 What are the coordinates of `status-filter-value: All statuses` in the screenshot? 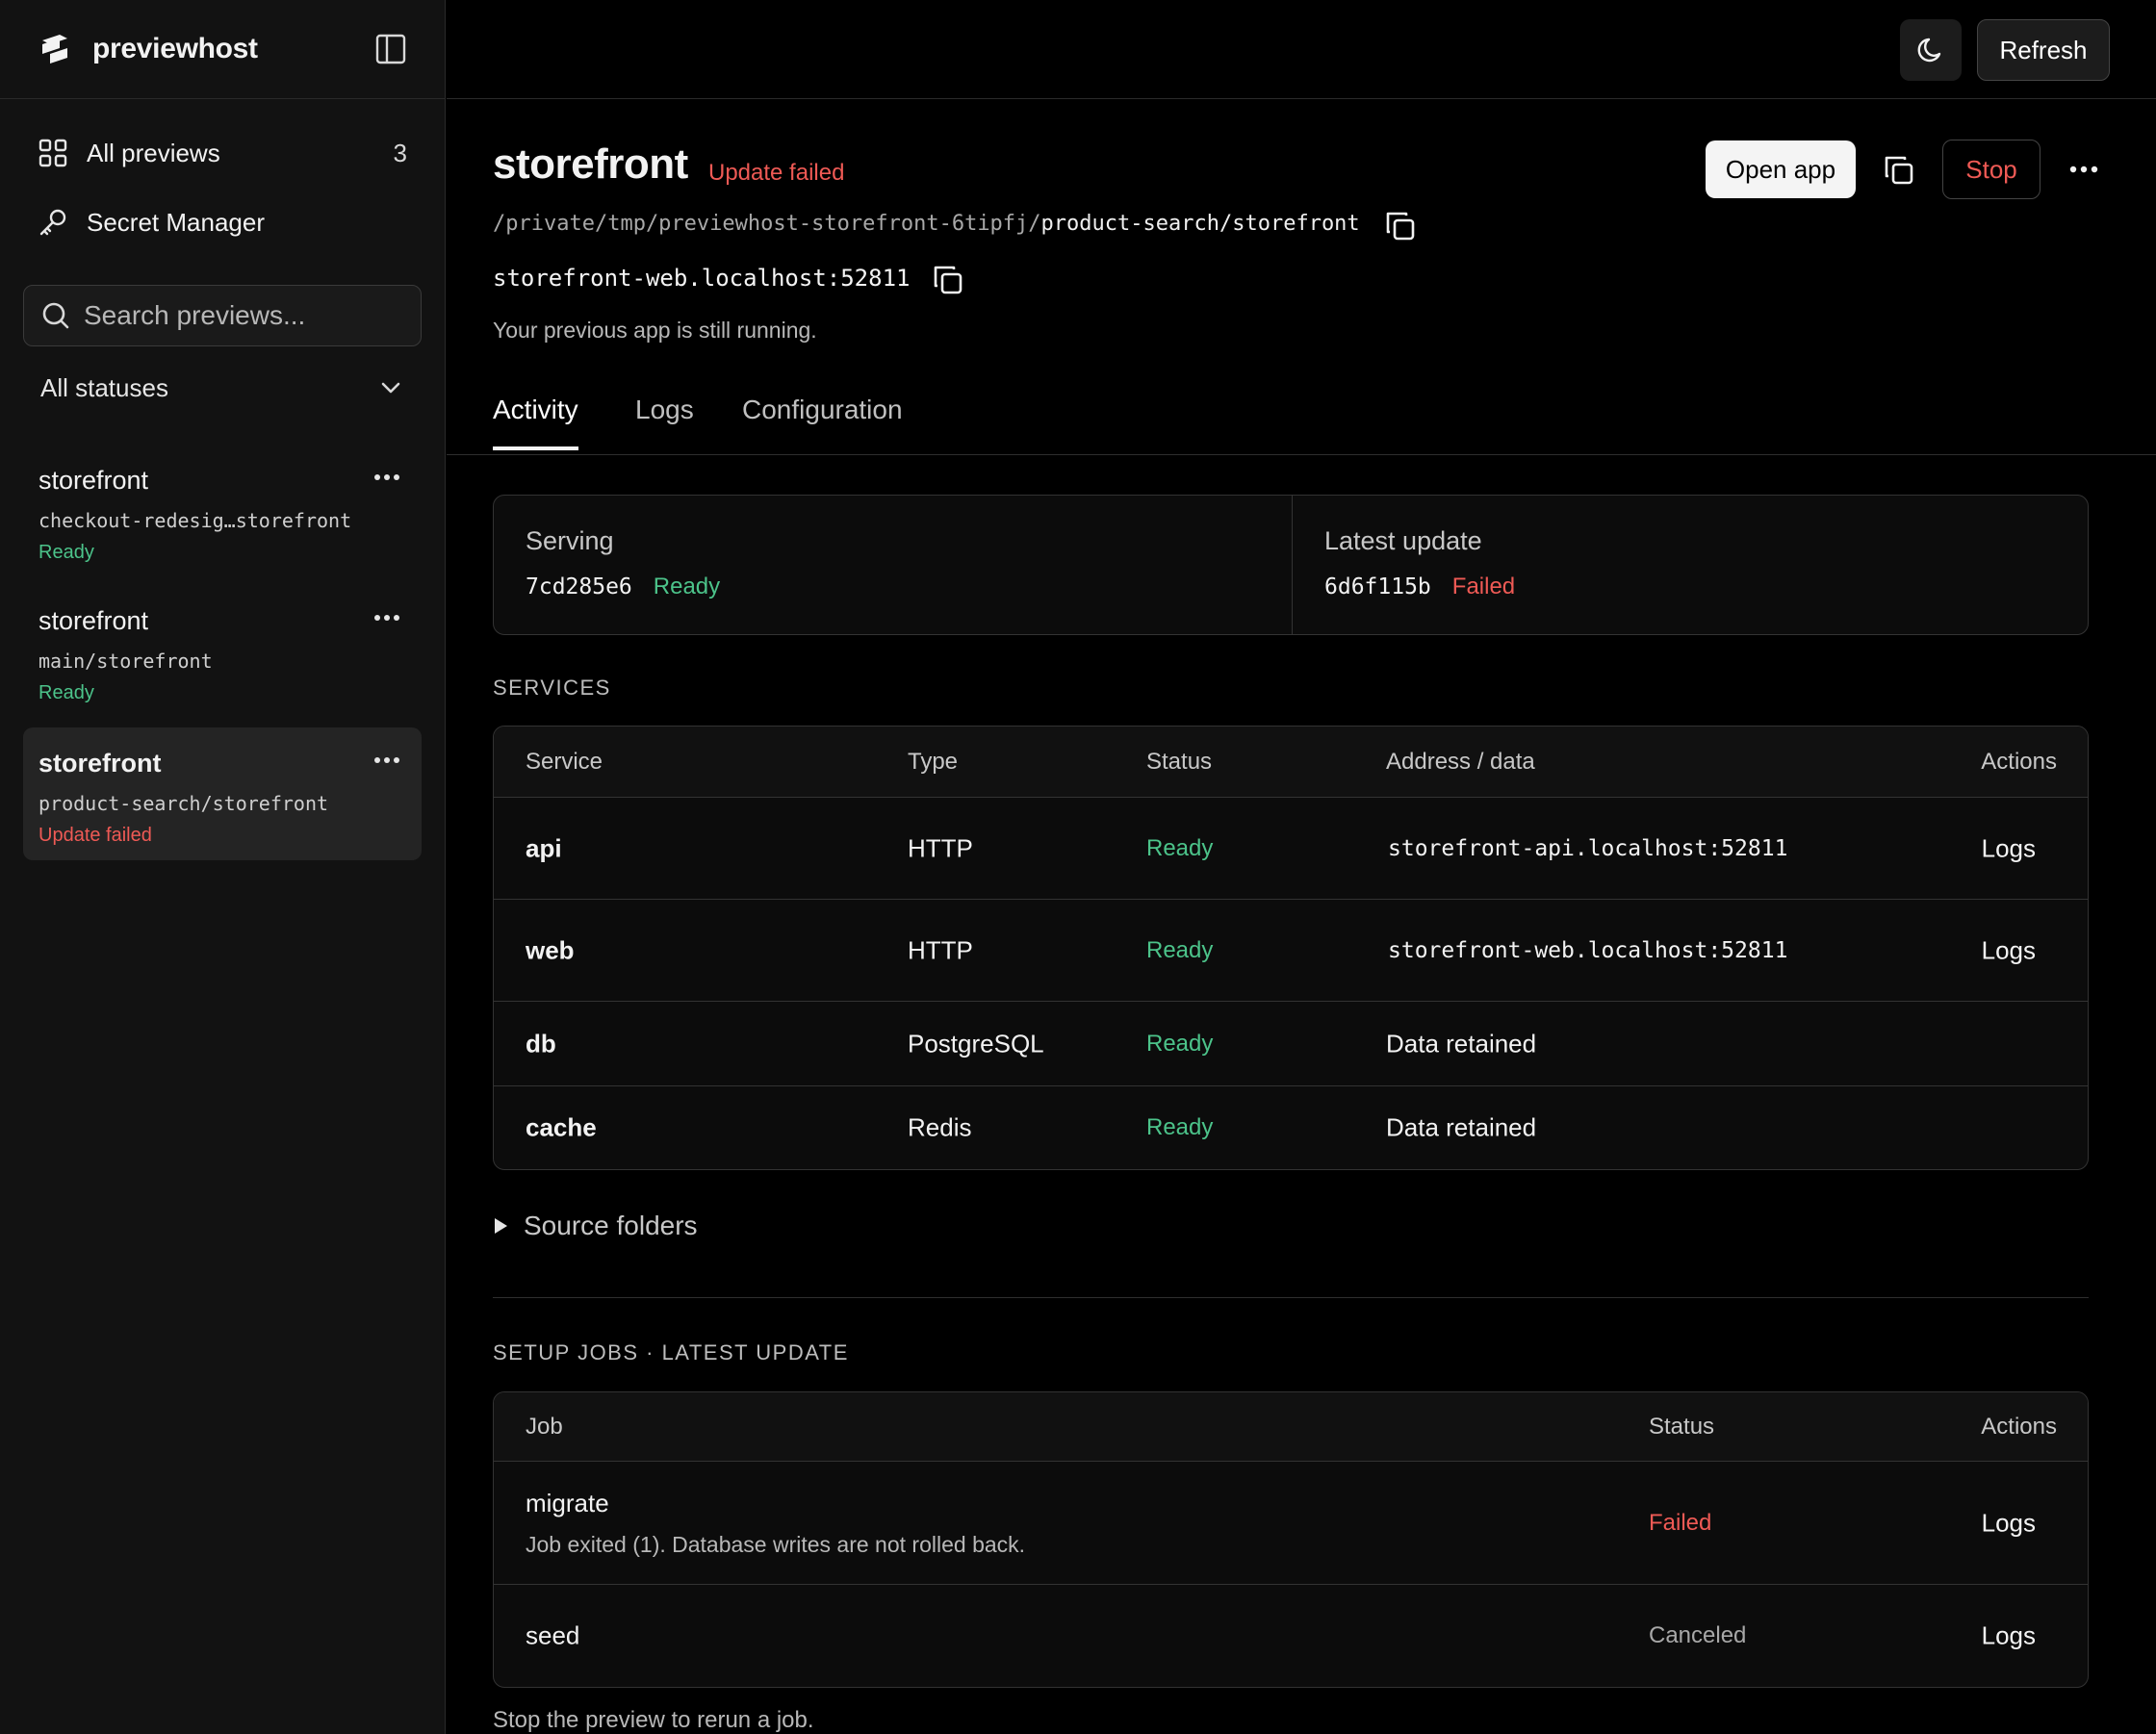 It's located at (104, 387).